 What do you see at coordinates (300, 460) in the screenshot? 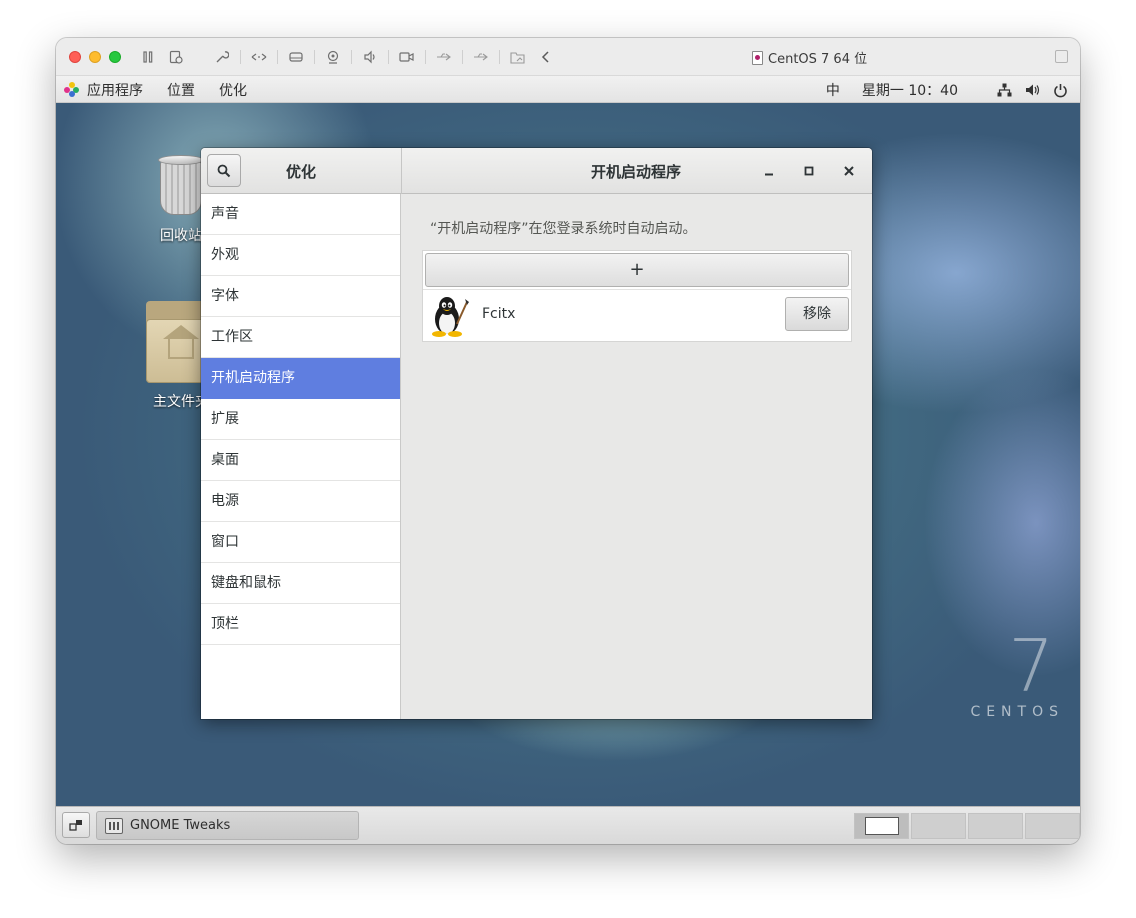
I see `sidebar-item-desktop: 桌面` at bounding box center [300, 460].